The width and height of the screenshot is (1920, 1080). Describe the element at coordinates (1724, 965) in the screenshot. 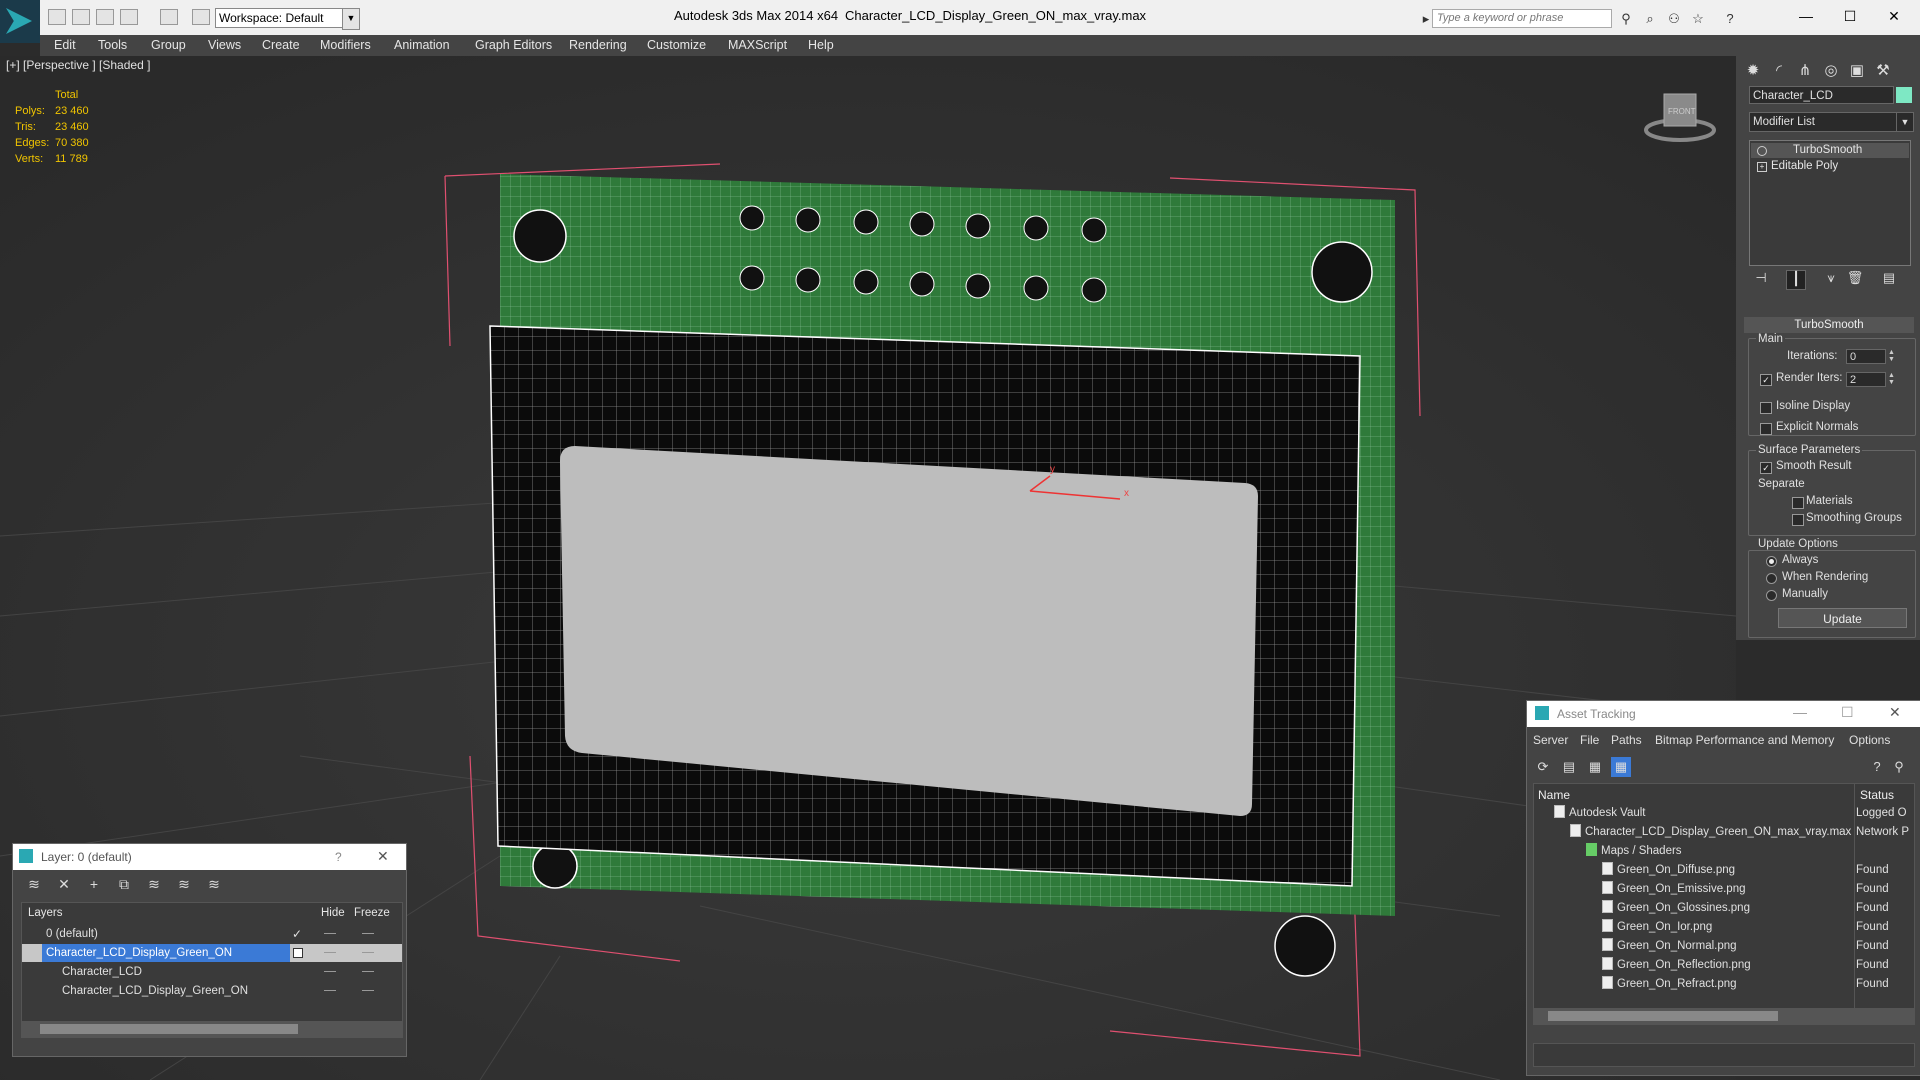

I see `asset-row: Green_On_Reflection.png Found` at that location.